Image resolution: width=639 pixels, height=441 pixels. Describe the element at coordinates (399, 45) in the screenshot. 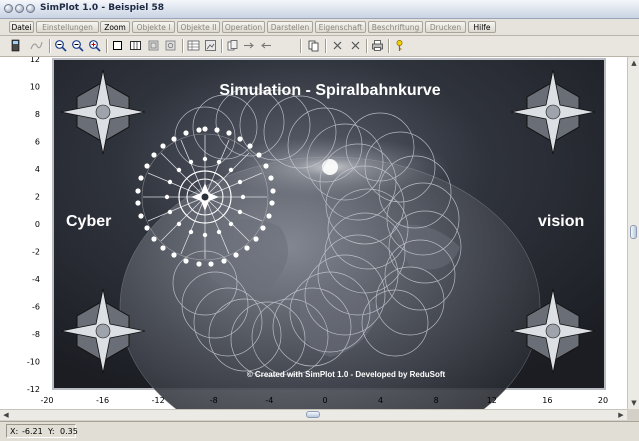

I see `help-key-icon` at that location.